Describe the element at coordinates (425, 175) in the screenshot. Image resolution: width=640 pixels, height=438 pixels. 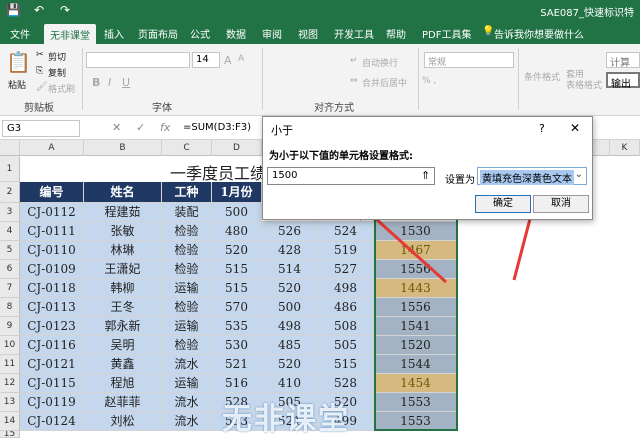
I see `range-select-icon: ⇑` at that location.